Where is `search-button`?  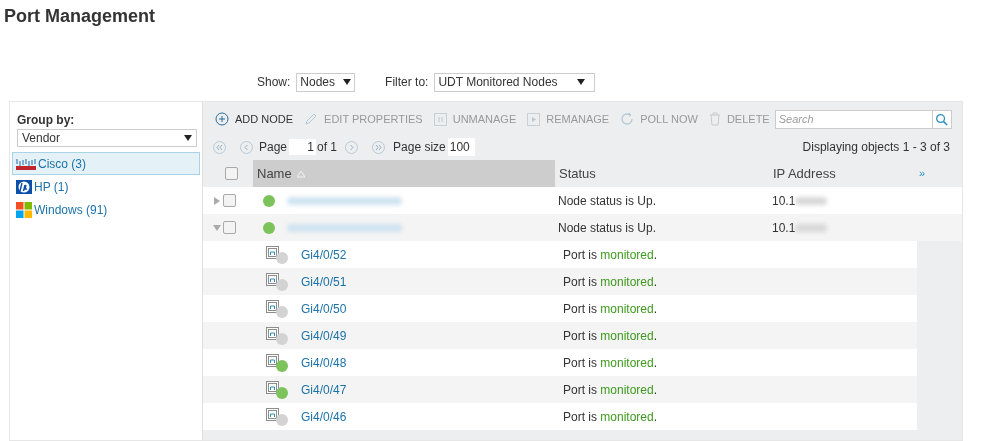
search-button is located at coordinates (942, 119).